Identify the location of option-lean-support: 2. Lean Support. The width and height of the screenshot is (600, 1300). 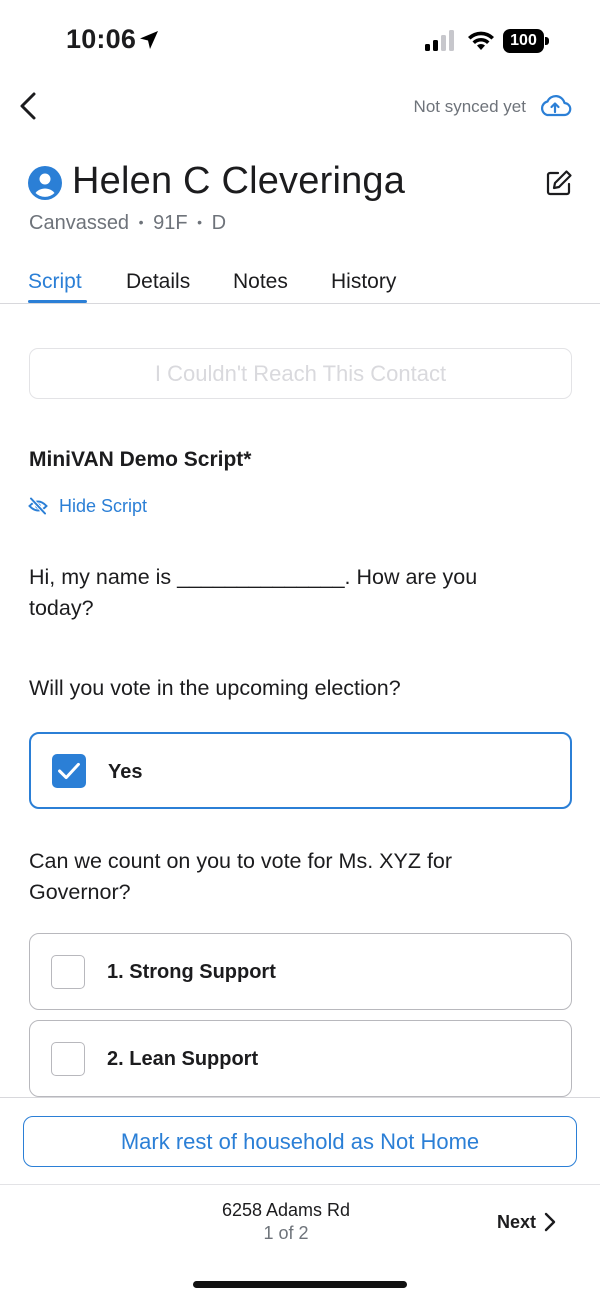
(300, 1058).